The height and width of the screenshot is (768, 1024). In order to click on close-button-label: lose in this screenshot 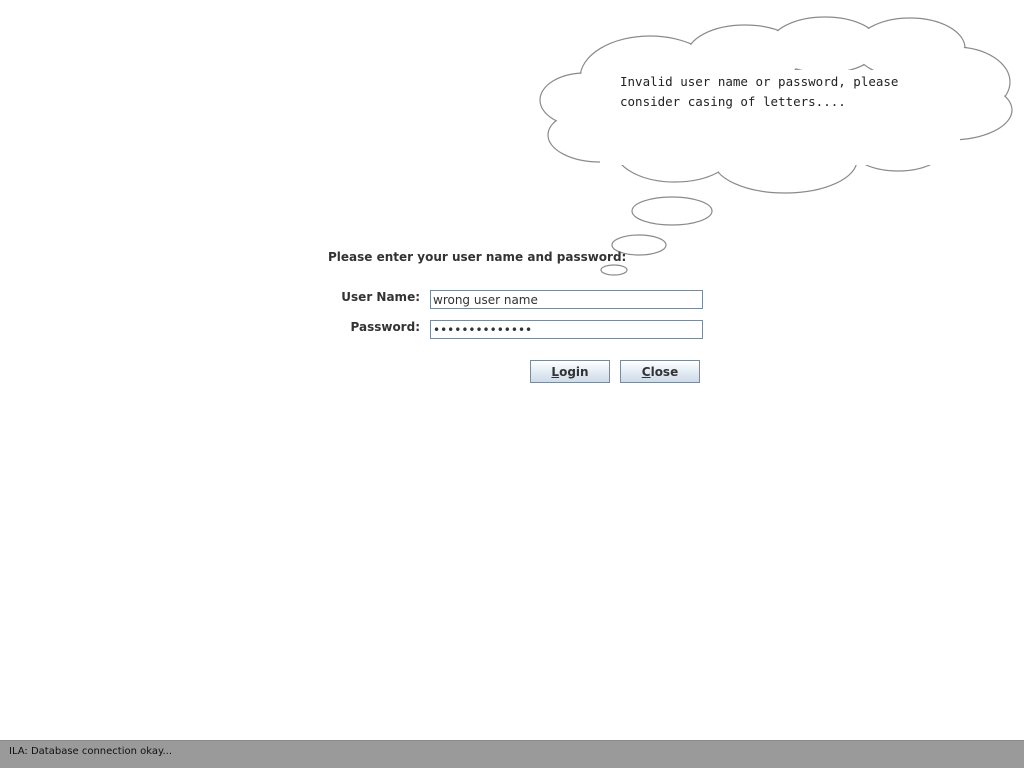, I will do `click(664, 371)`.